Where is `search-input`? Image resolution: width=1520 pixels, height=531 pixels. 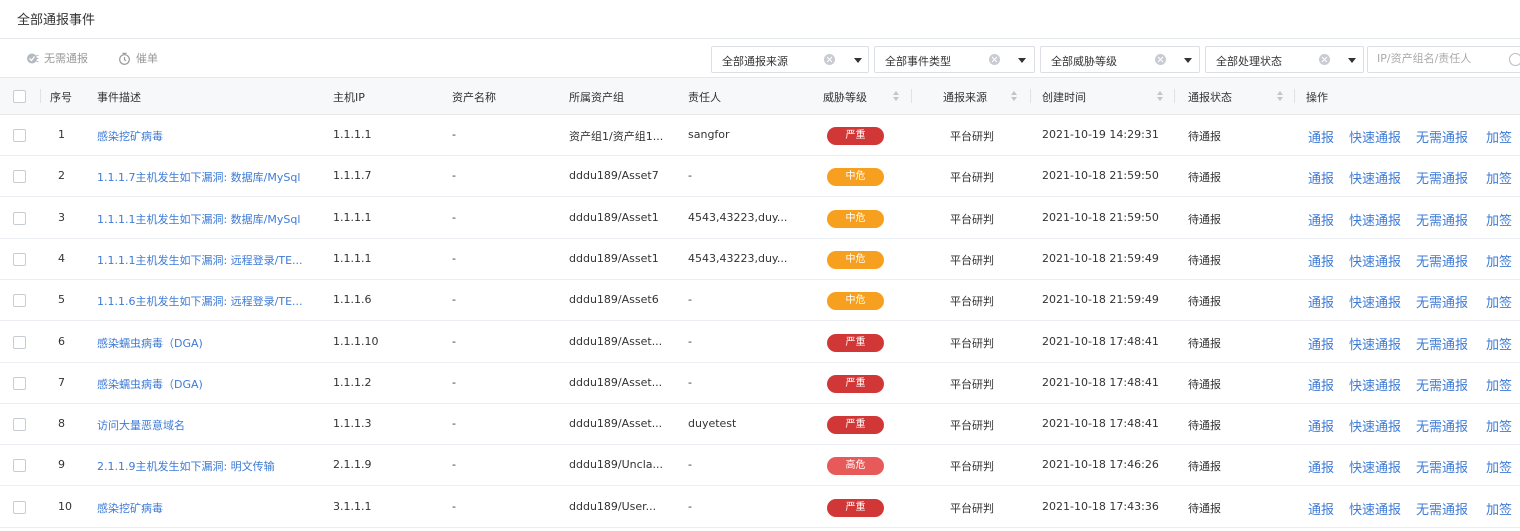
search-input is located at coordinates (1442, 58).